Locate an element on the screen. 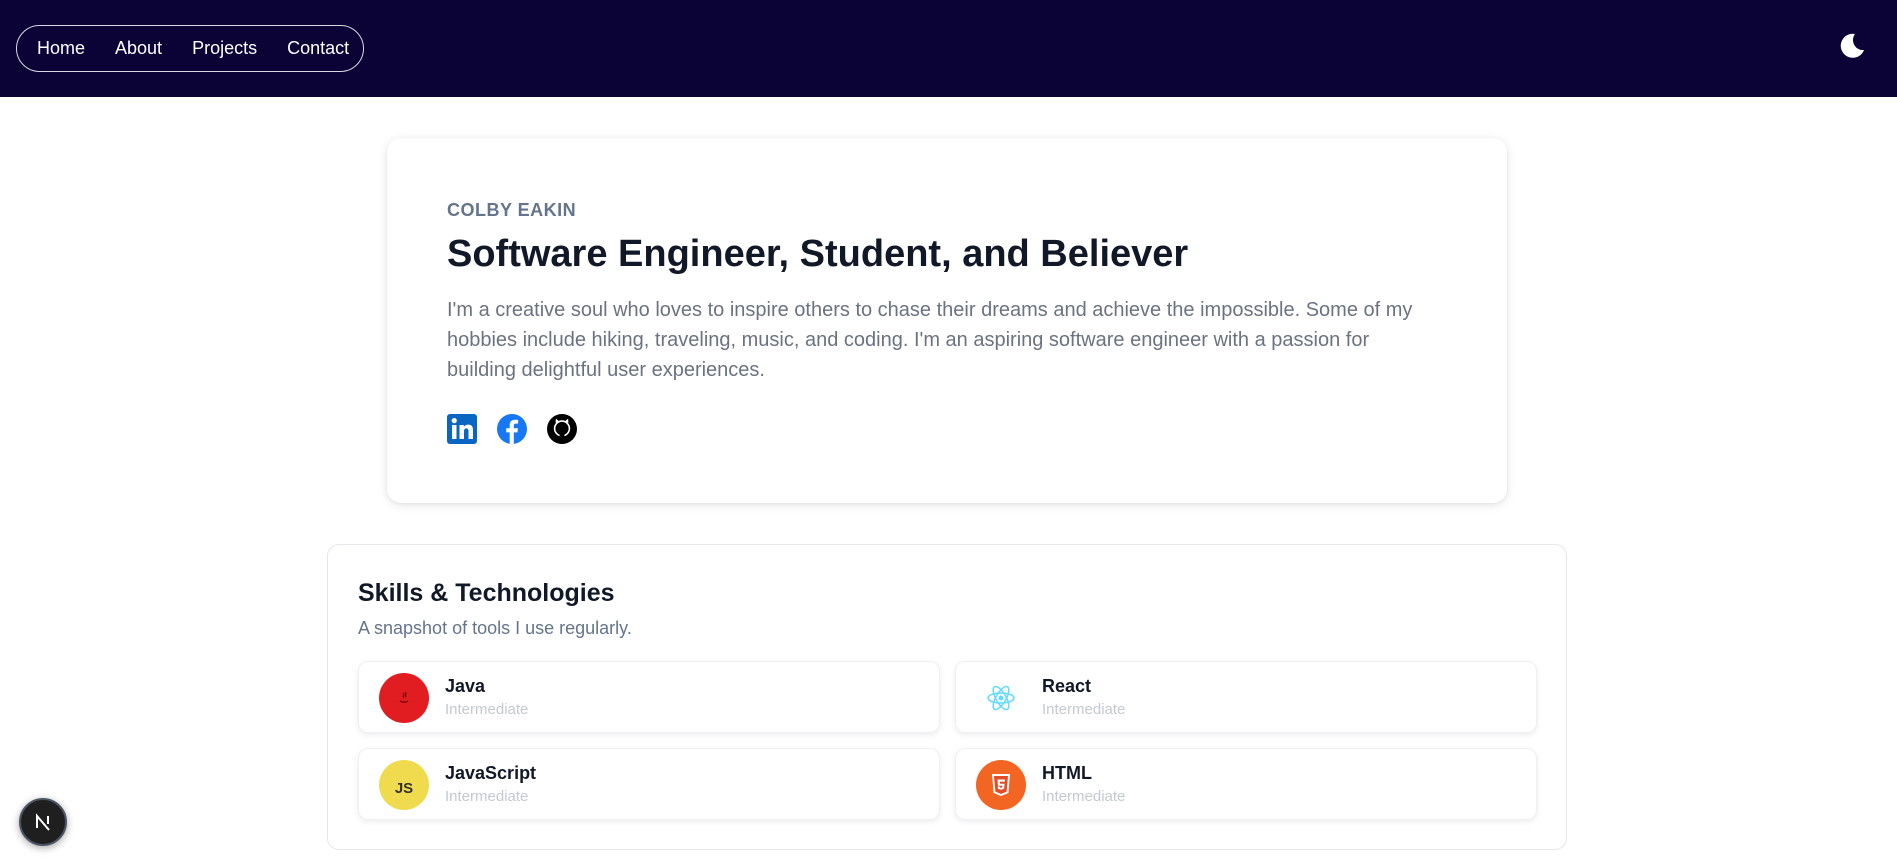  html5-icon is located at coordinates (1001, 785).